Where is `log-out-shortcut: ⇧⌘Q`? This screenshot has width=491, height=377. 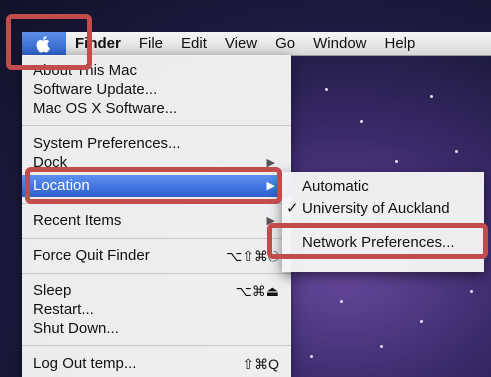 log-out-shortcut: ⇧⌘Q is located at coordinates (260, 364).